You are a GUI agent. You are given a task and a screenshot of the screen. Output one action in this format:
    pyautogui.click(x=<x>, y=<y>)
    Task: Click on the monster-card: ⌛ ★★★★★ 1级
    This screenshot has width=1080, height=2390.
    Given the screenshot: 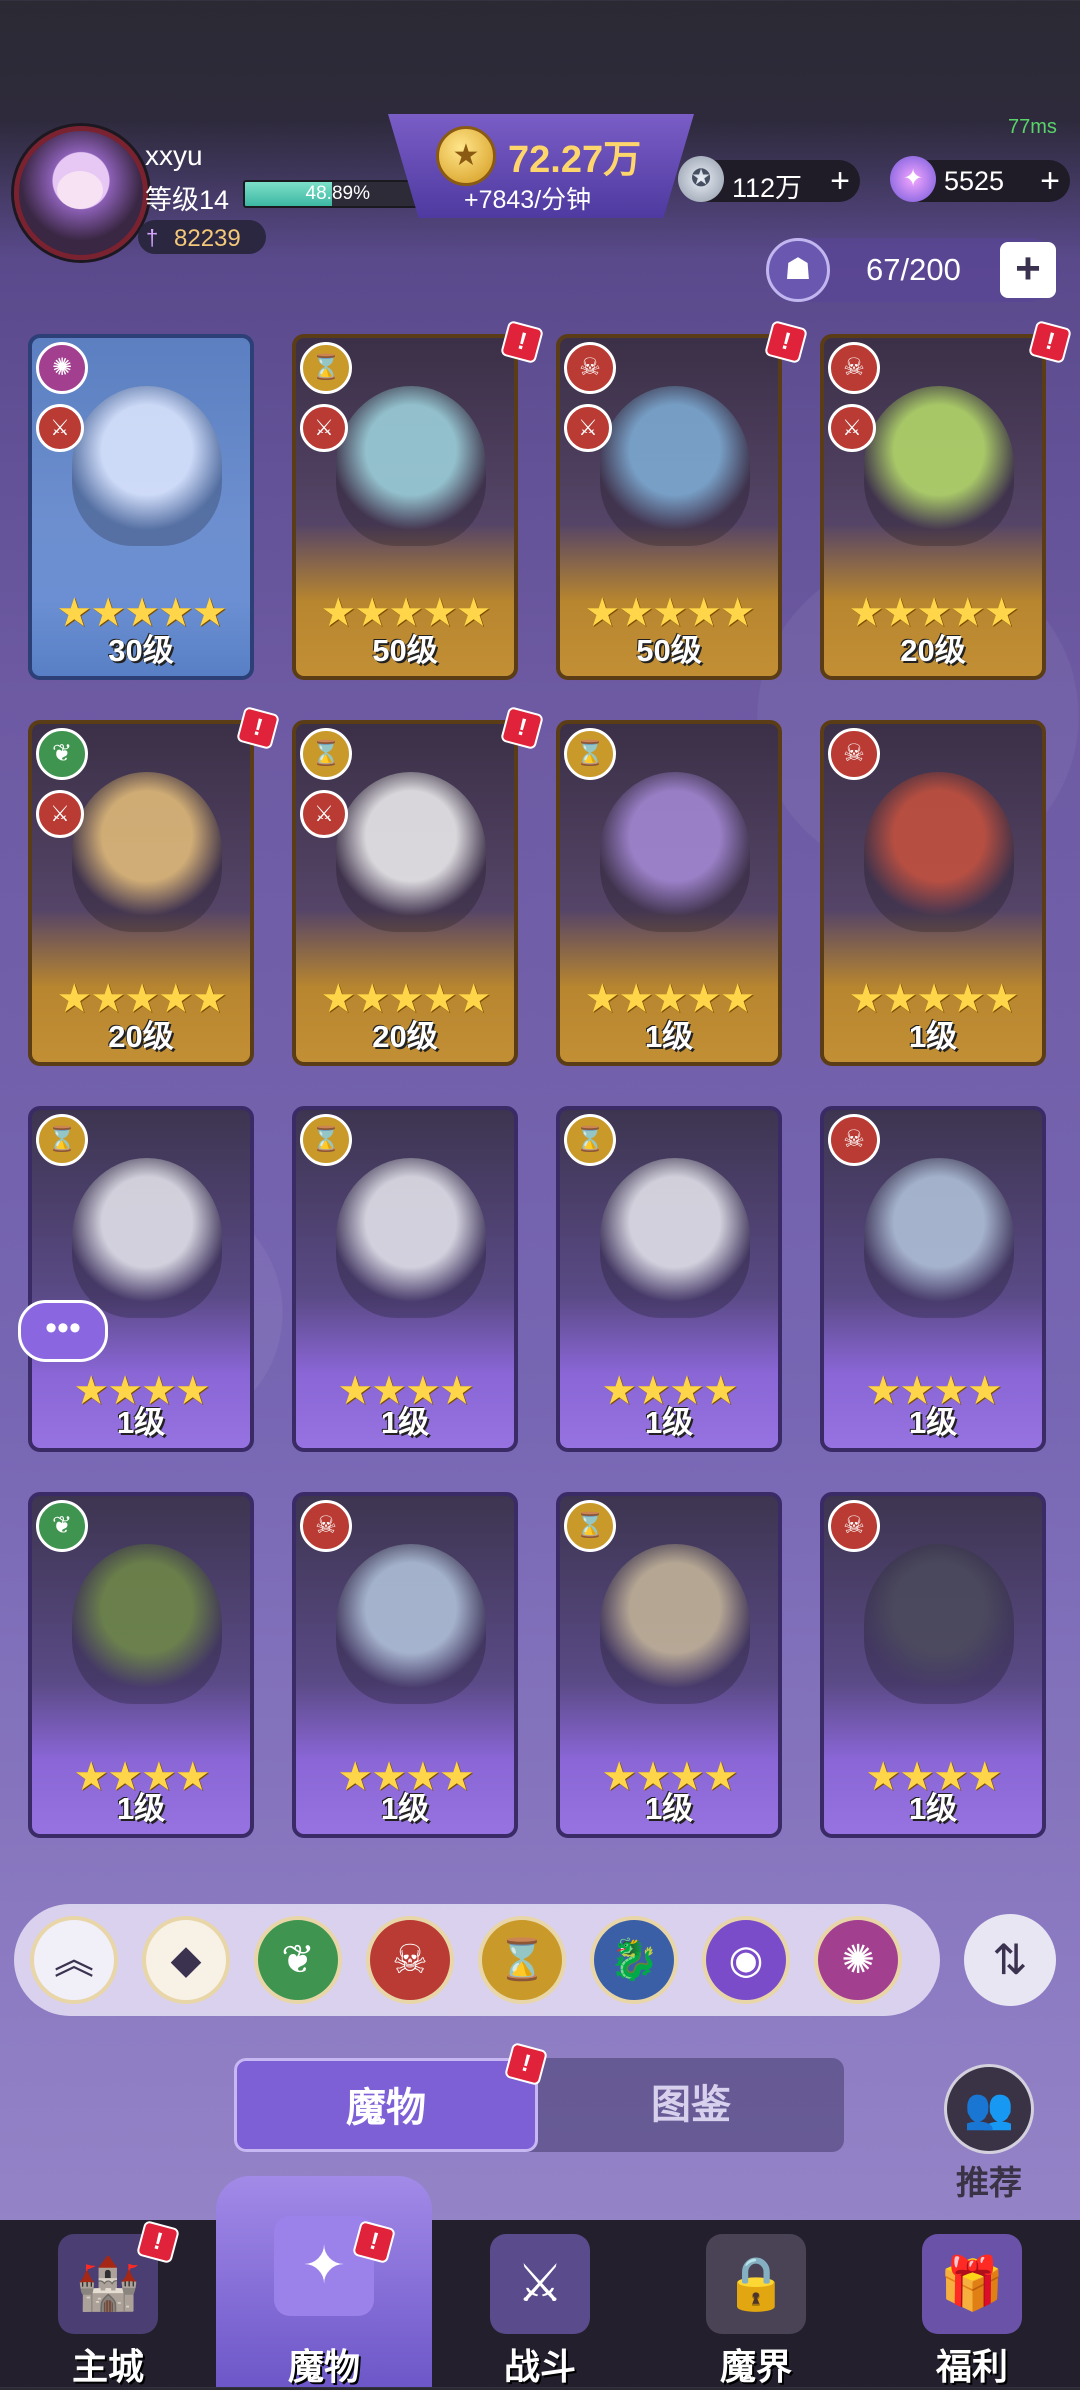 What is the action you would take?
    pyautogui.click(x=669, y=893)
    